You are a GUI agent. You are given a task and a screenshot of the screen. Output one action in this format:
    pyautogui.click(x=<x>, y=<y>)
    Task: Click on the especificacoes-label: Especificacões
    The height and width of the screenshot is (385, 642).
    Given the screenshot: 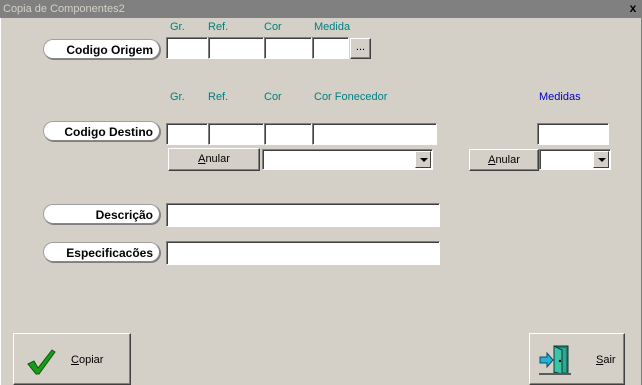 What is the action you would take?
    pyautogui.click(x=101, y=252)
    